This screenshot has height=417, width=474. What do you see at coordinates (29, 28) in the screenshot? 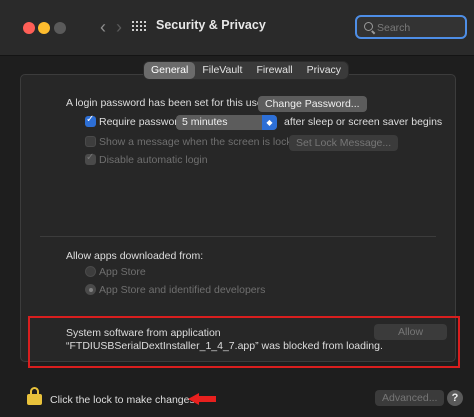
I see `close-window-button` at bounding box center [29, 28].